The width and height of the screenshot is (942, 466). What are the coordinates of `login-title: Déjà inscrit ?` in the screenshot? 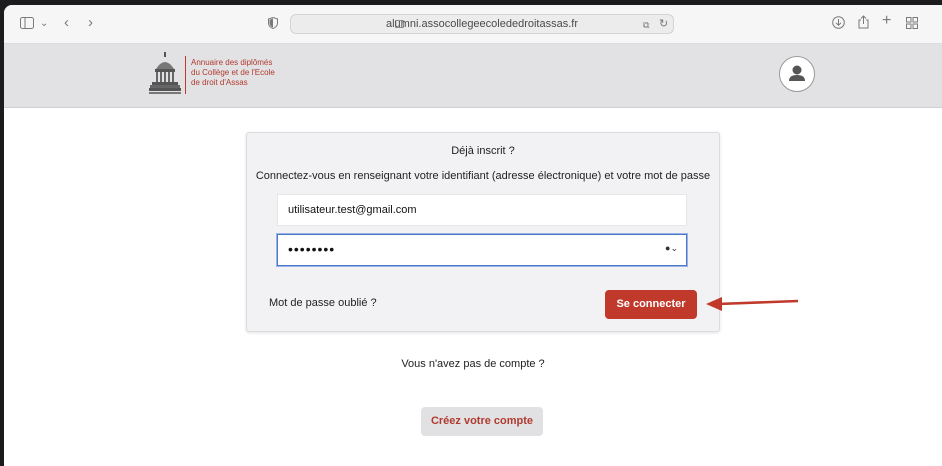 It's located at (483, 151).